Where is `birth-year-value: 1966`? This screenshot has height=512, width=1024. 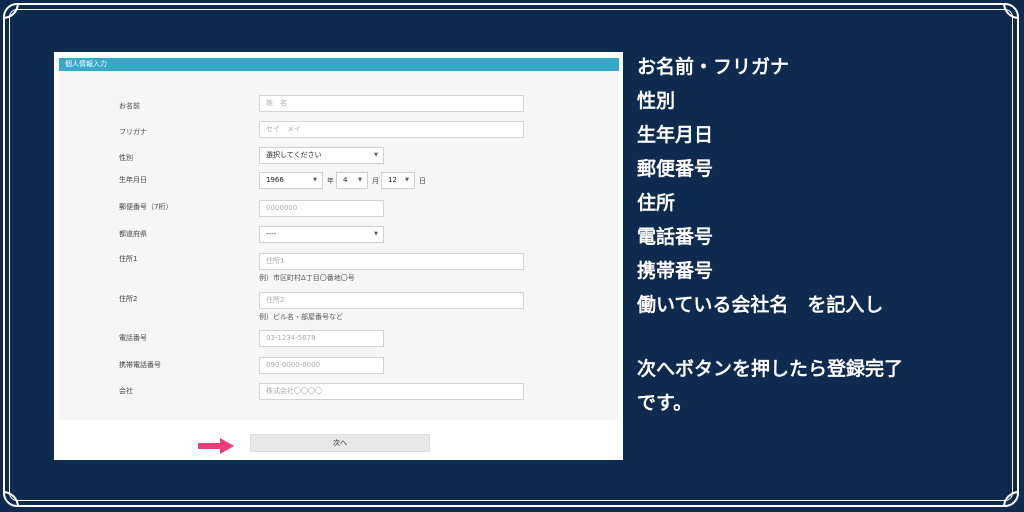 birth-year-value: 1966 is located at coordinates (275, 180).